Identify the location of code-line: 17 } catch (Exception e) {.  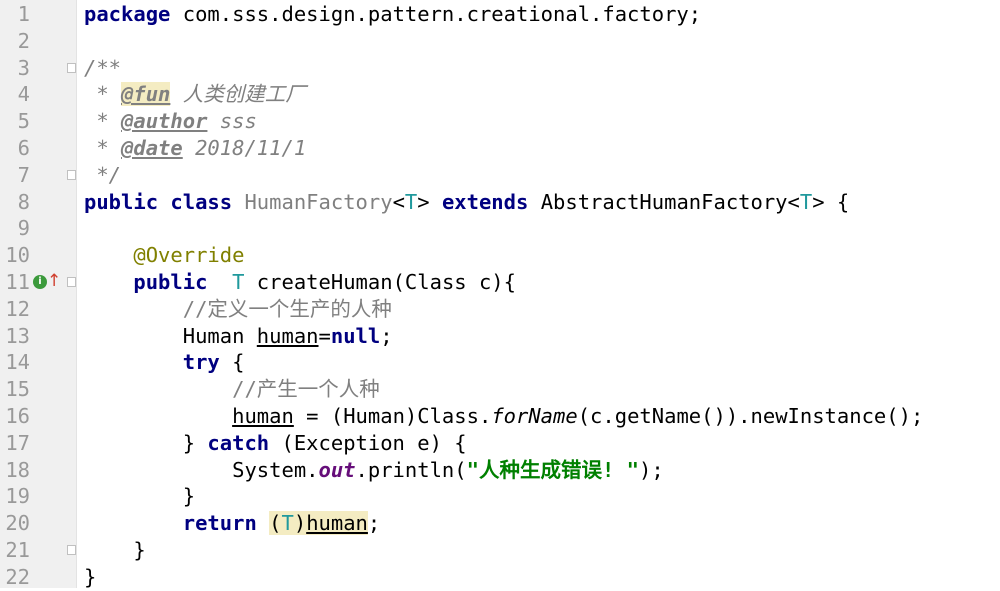
(500, 443).